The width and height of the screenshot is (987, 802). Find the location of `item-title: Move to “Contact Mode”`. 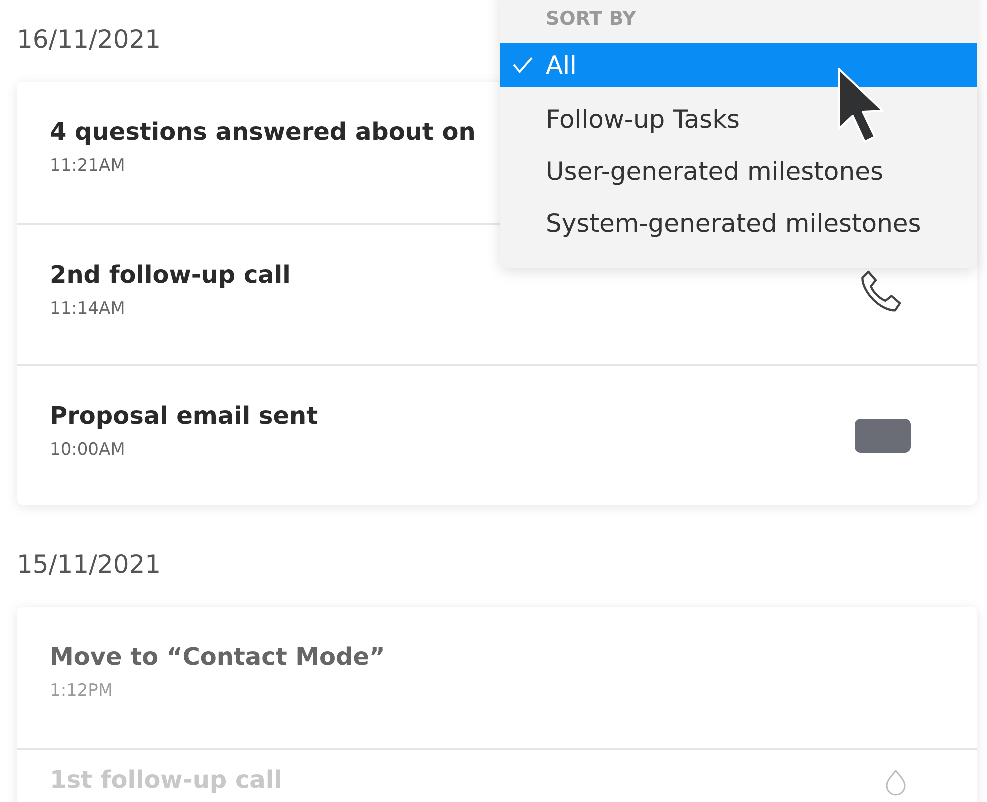

item-title: Move to “Contact Mode” is located at coordinates (218, 657).